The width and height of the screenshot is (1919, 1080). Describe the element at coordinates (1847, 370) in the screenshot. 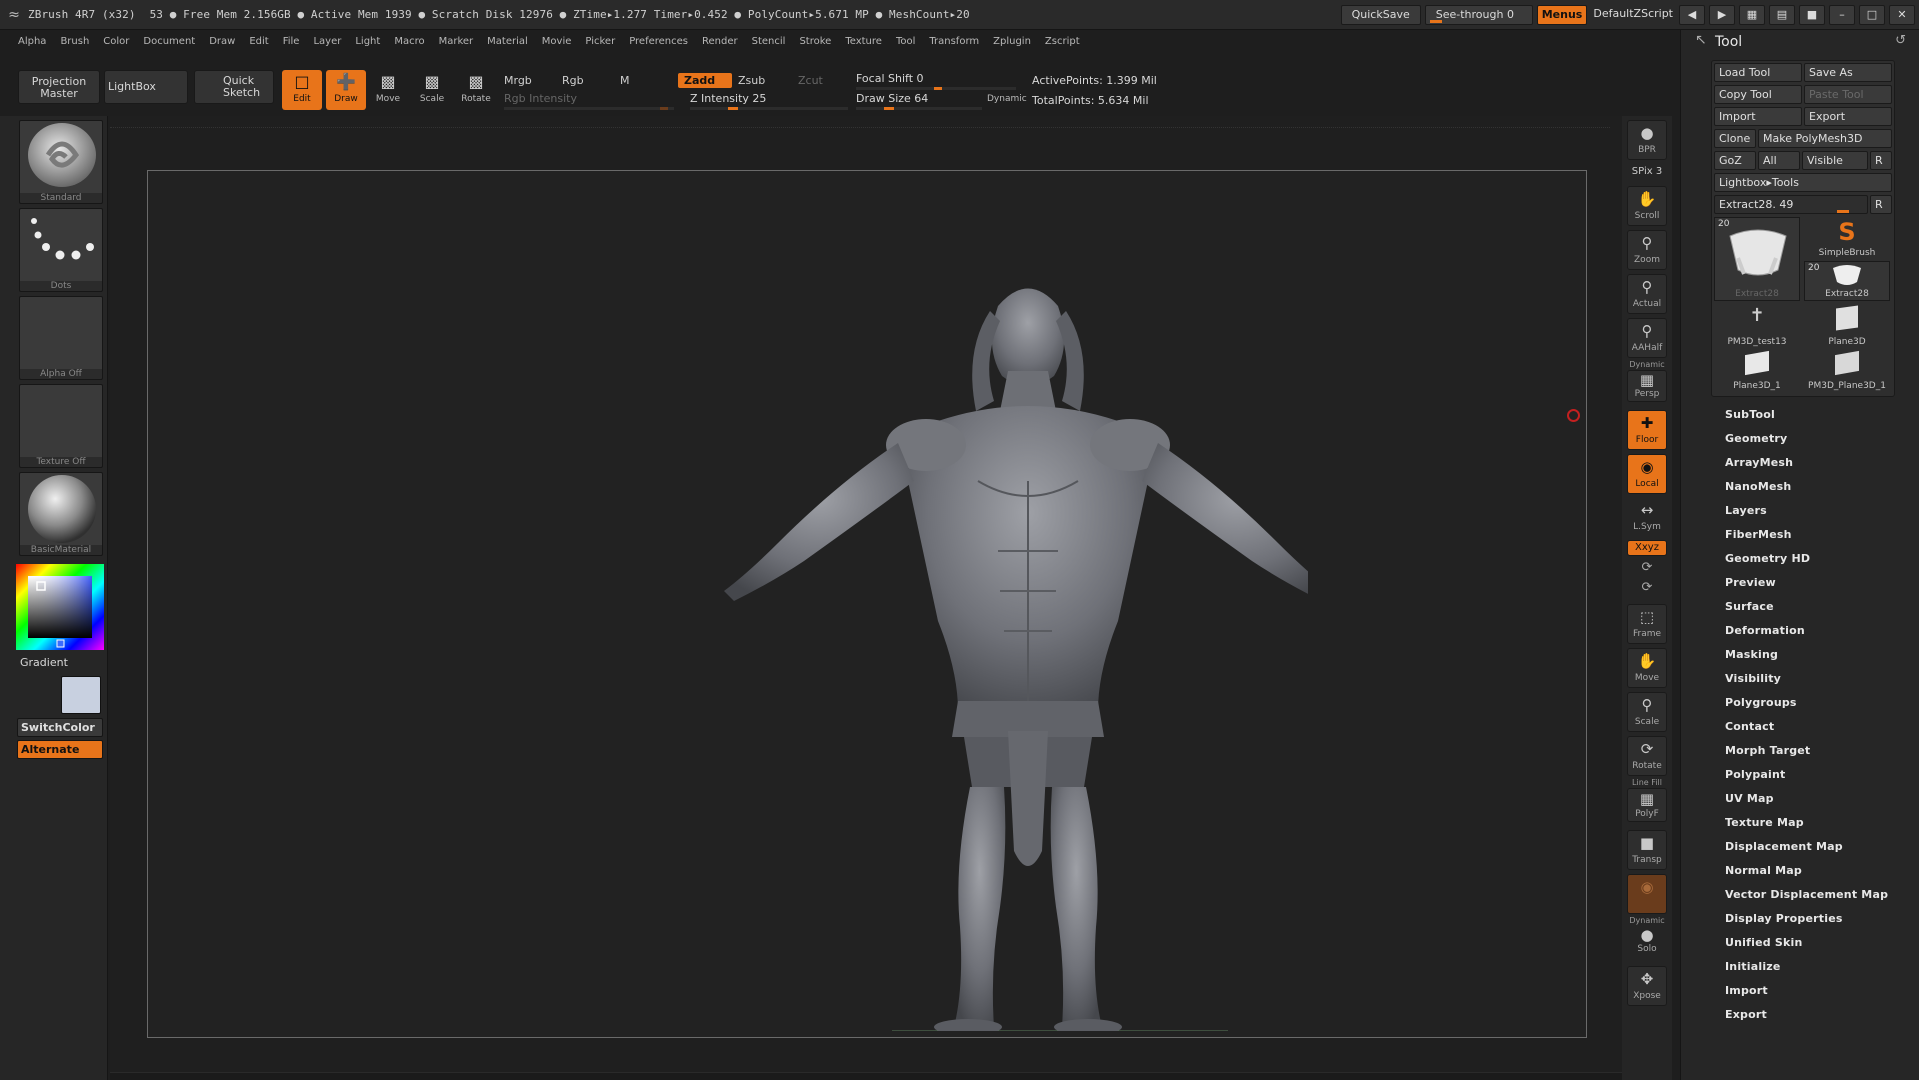

I see `tool-thumb-pm3d-plane3d-1: PM3D_Plane3D_1` at that location.